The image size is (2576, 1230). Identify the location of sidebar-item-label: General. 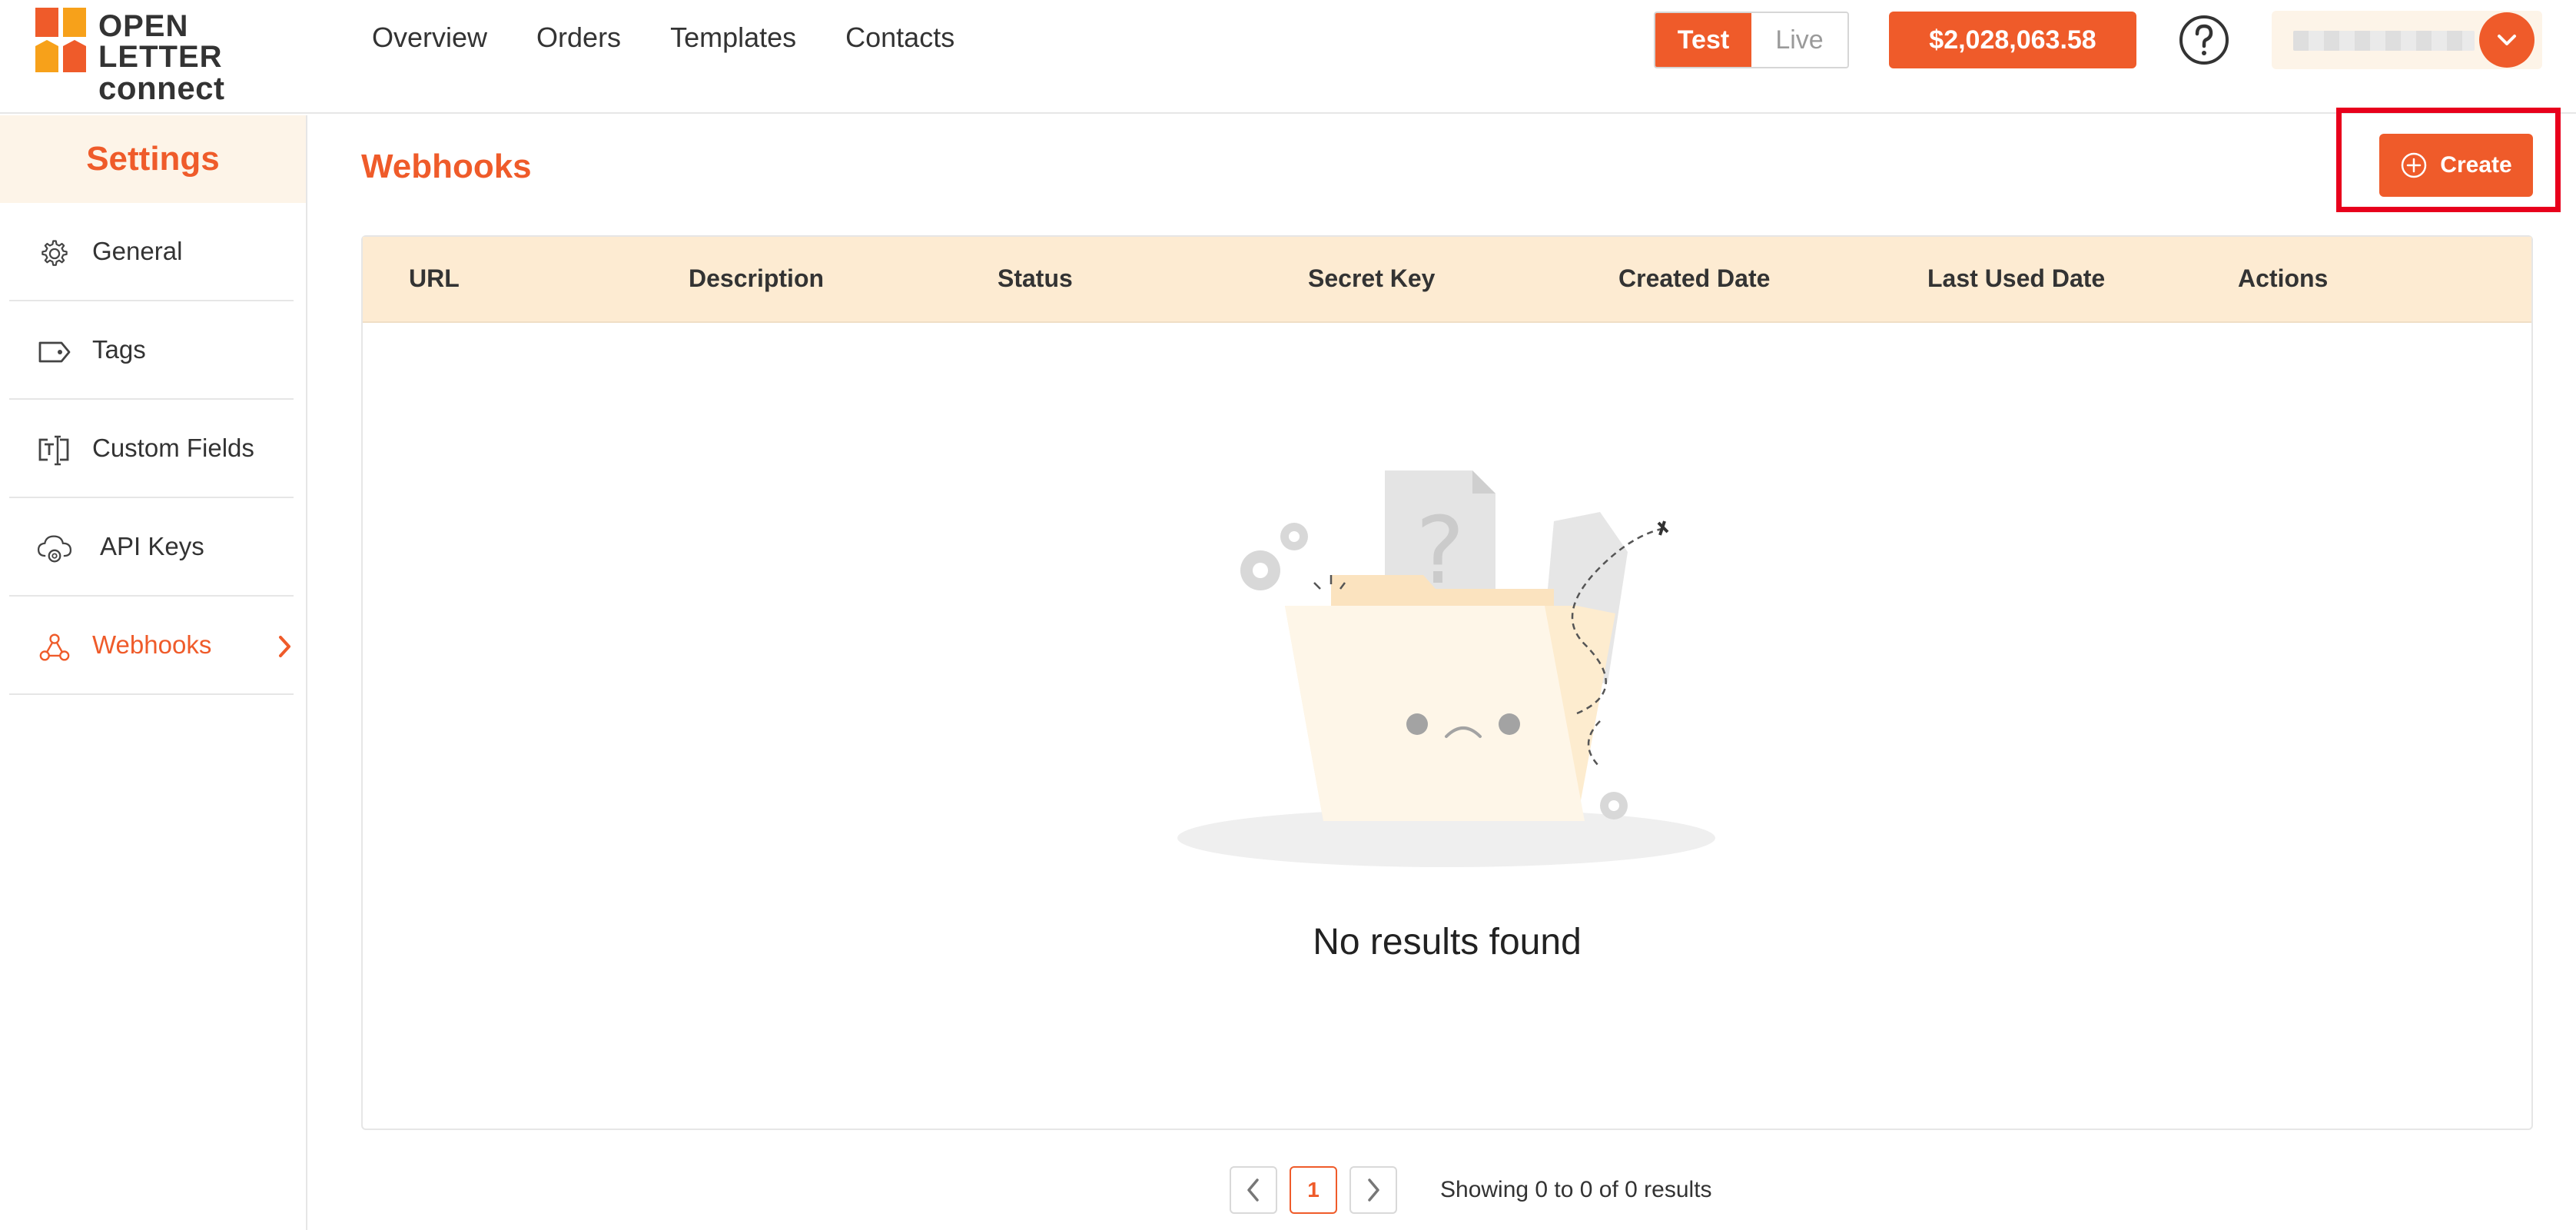
(137, 251).